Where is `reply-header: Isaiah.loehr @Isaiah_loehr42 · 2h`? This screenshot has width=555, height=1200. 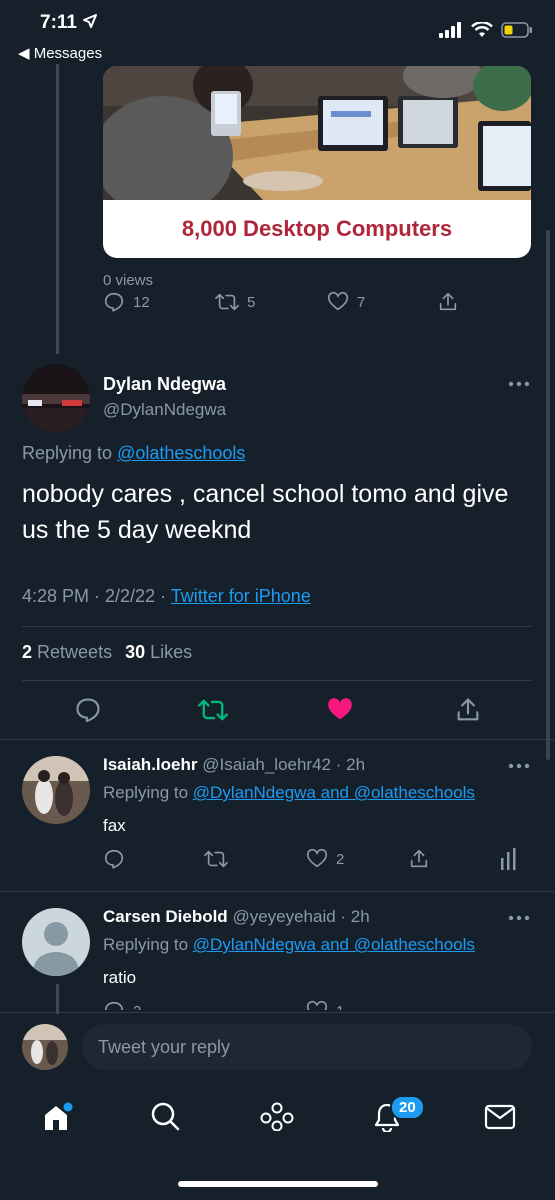 reply-header: Isaiah.loehr @Isaiah_loehr42 · 2h is located at coordinates (234, 765).